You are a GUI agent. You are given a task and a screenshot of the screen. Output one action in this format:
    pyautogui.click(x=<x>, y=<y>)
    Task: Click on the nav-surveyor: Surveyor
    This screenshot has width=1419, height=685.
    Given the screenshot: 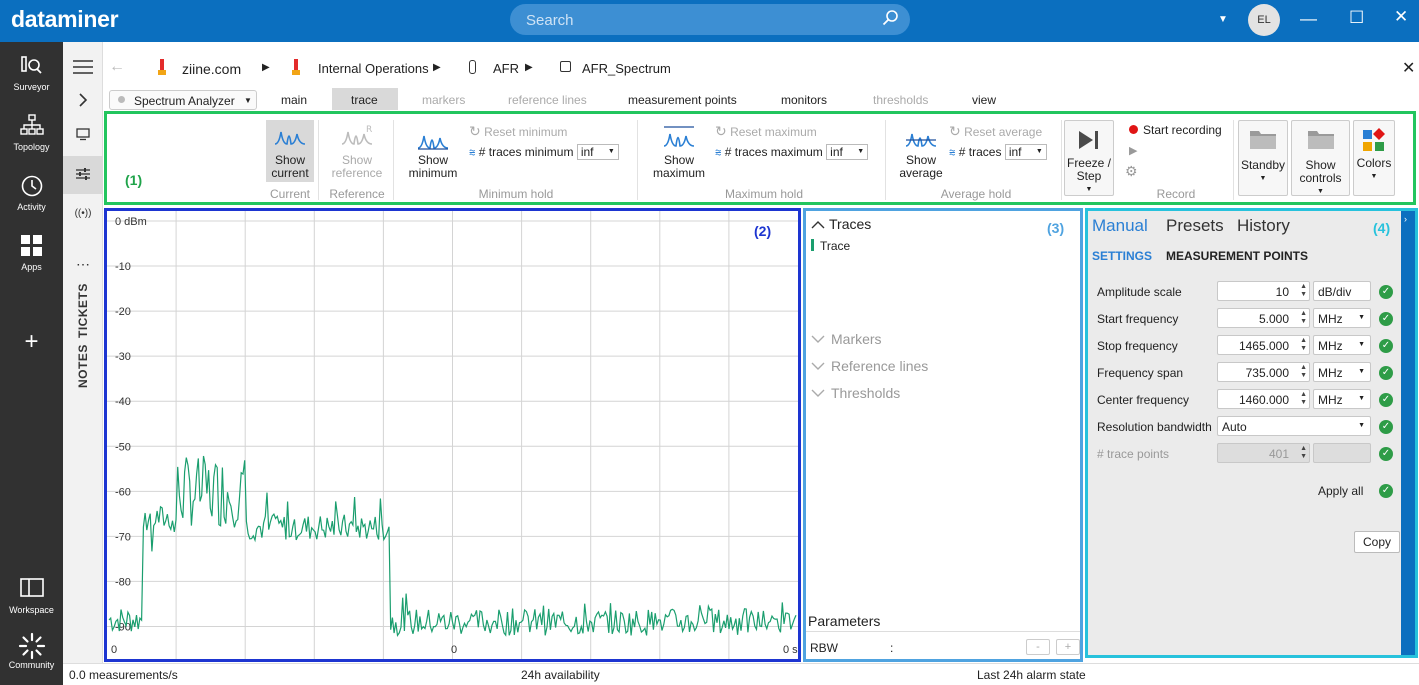 What is the action you would take?
    pyautogui.click(x=31, y=73)
    